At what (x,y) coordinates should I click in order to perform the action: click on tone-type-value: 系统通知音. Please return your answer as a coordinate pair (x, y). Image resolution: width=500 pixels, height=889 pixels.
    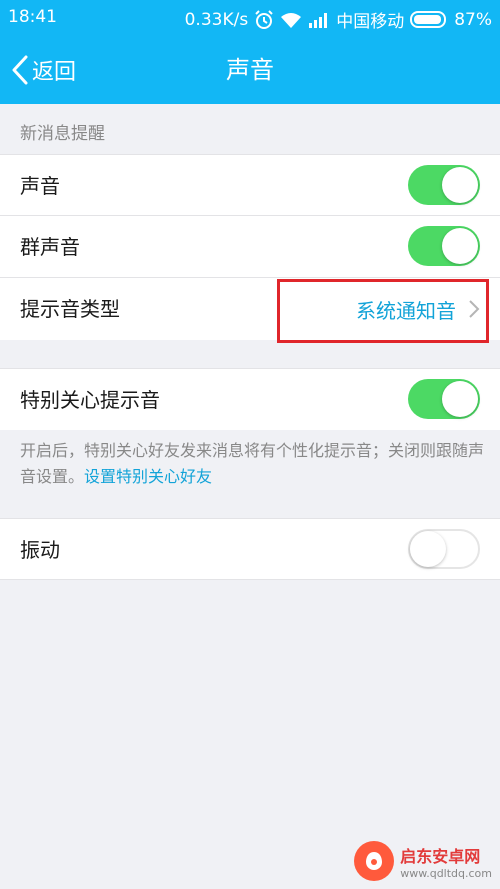
    Looking at the image, I should click on (406, 310).